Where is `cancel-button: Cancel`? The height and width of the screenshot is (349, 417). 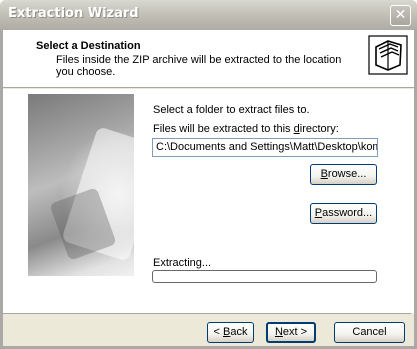 cancel-button: Cancel is located at coordinates (369, 332).